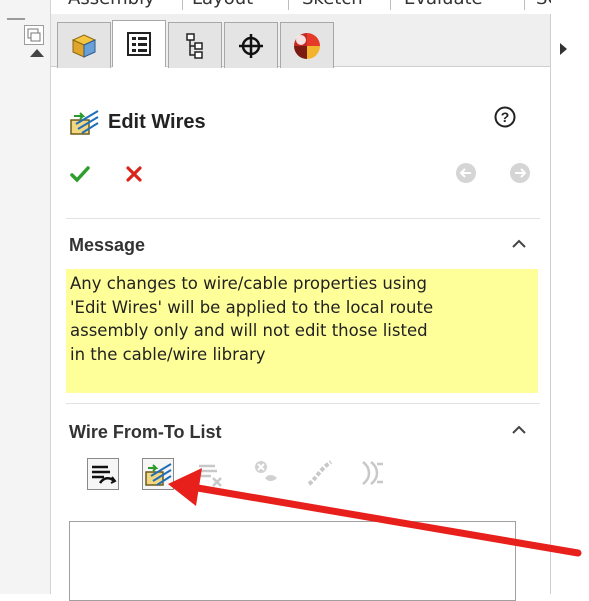  I want to click on strip-divider, so click(16, 19).